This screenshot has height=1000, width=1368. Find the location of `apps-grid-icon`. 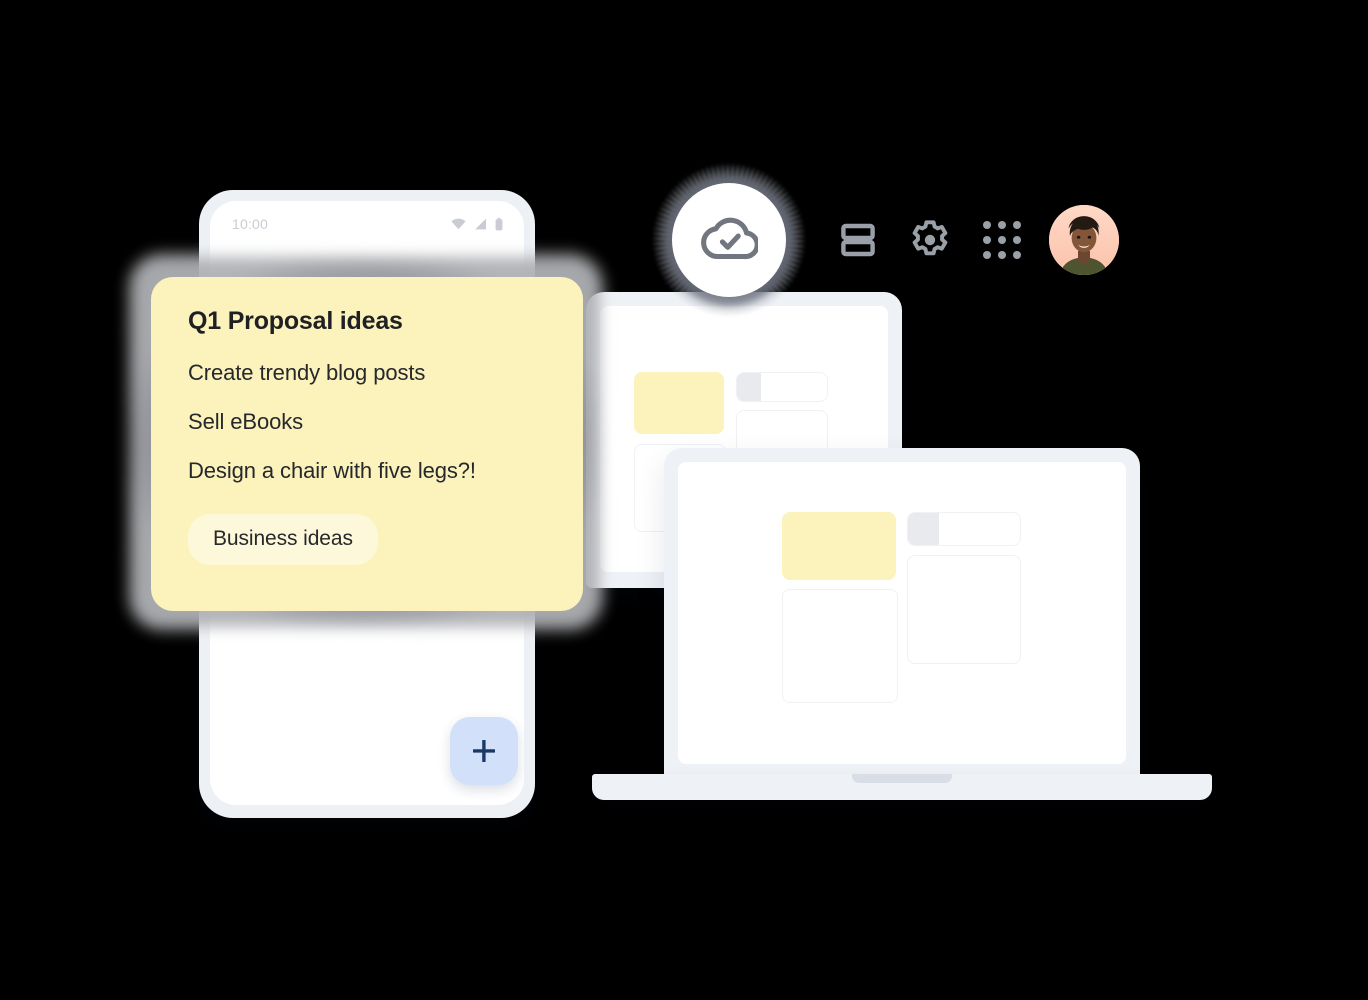

apps-grid-icon is located at coordinates (1002, 240).